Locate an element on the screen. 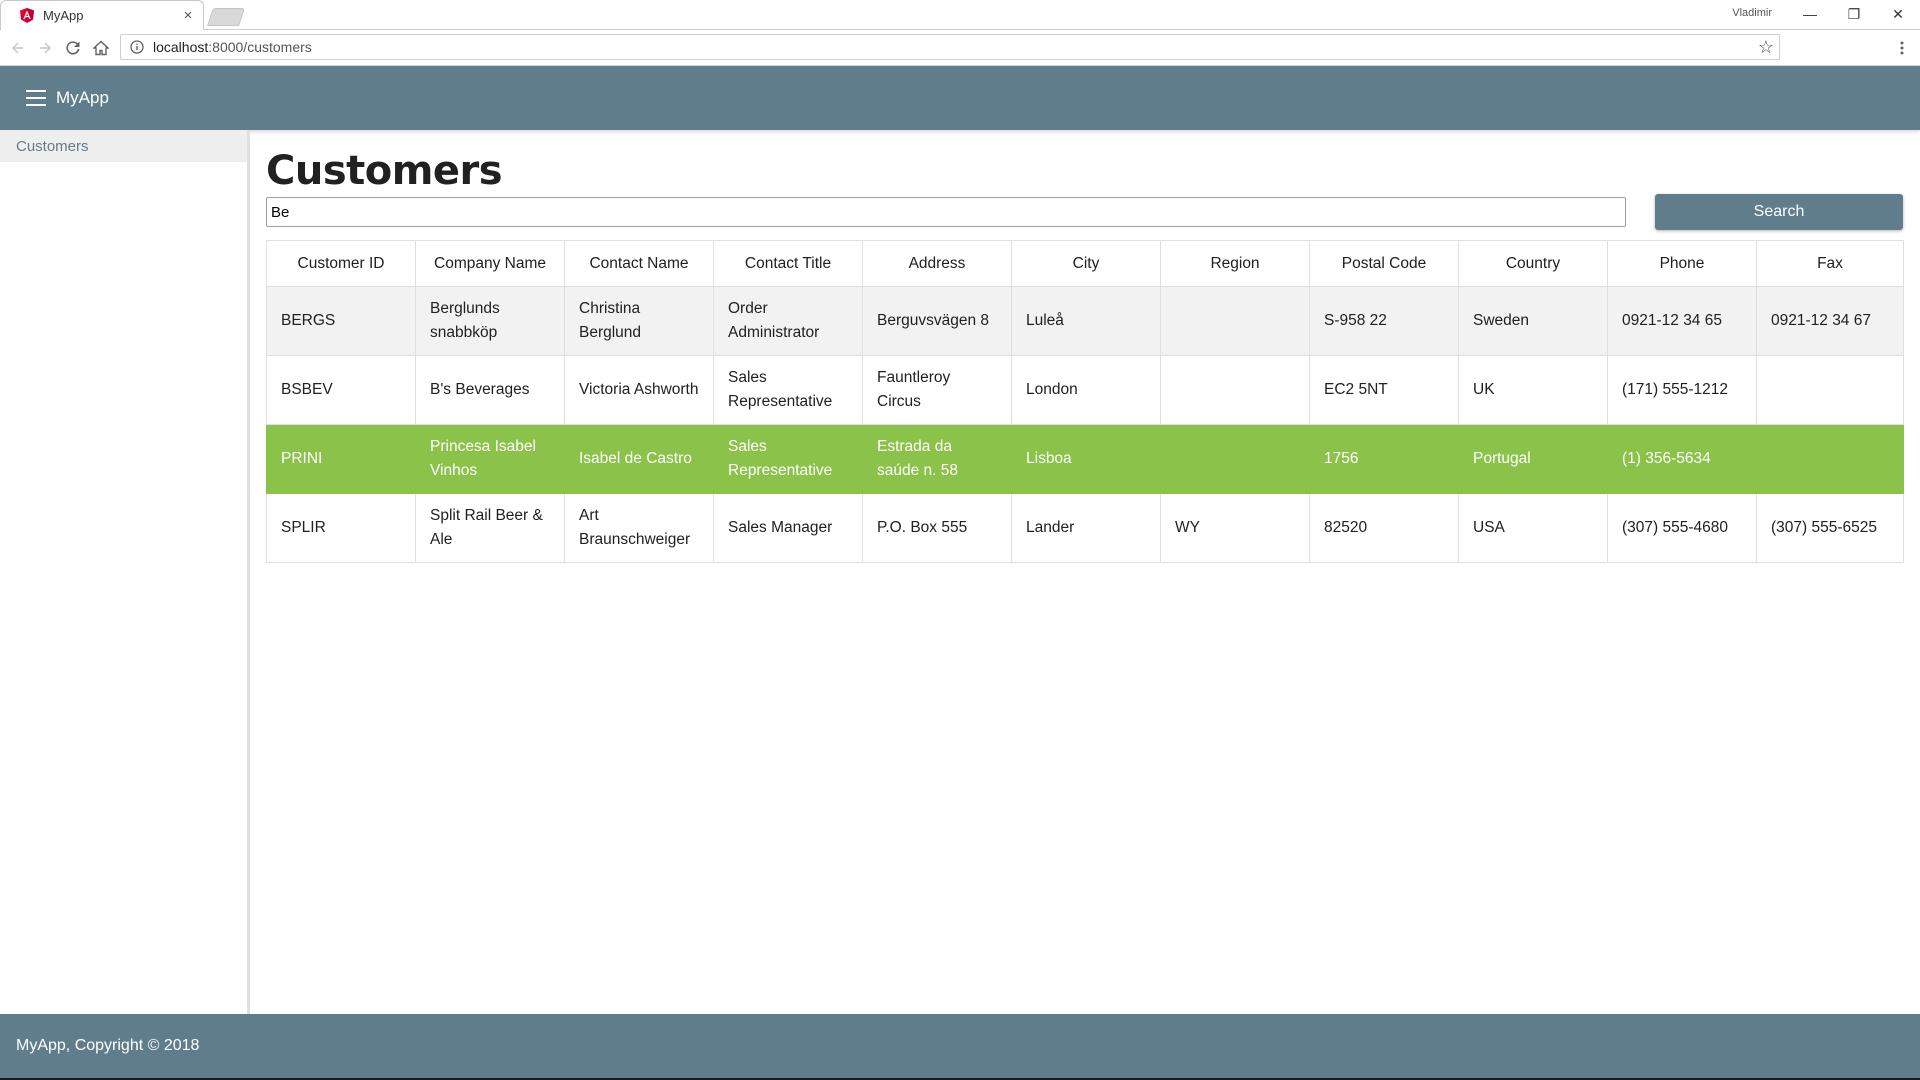 This screenshot has width=1920, height=1080. info-icon is located at coordinates (137, 47).